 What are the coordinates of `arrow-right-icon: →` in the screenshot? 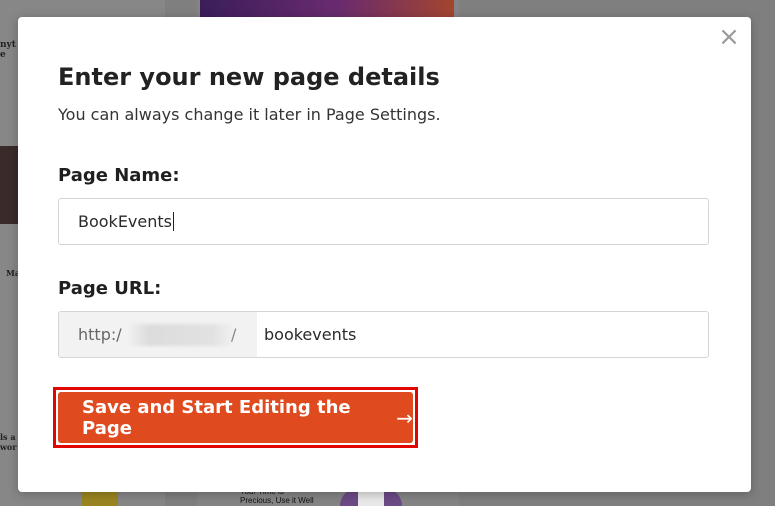 It's located at (404, 417).